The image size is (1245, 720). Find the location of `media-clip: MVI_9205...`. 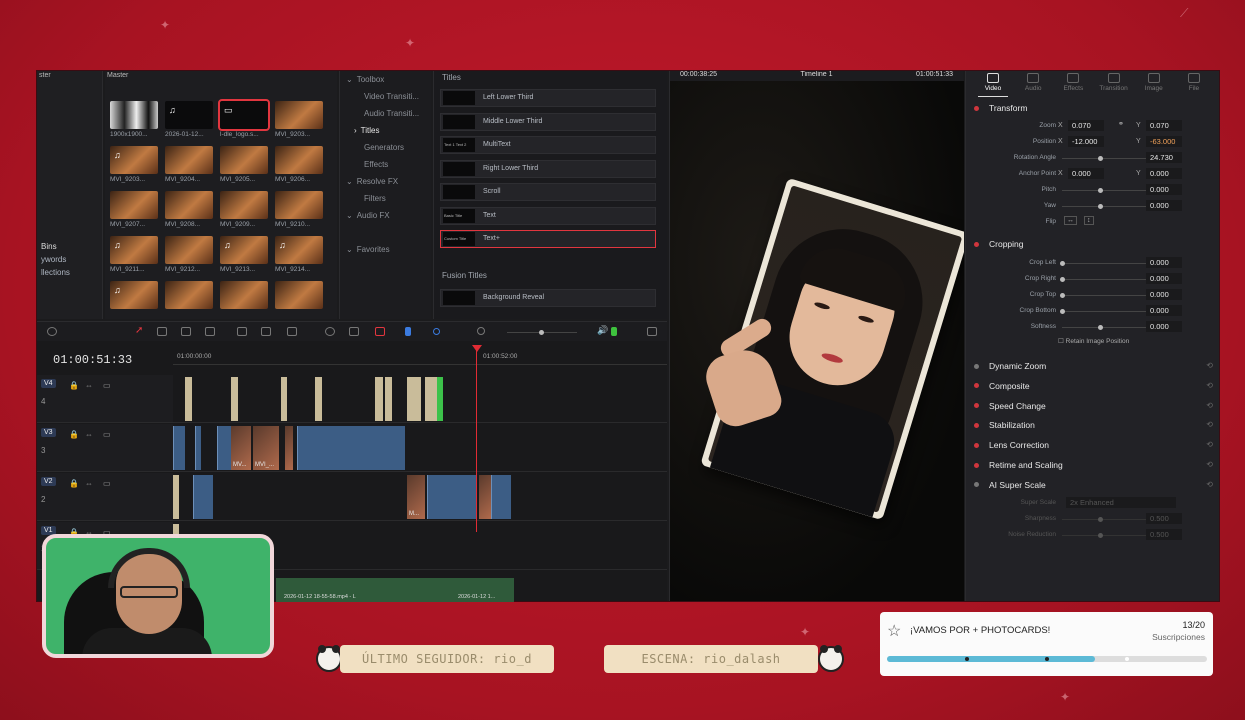

media-clip: MVI_9205... is located at coordinates (244, 164).